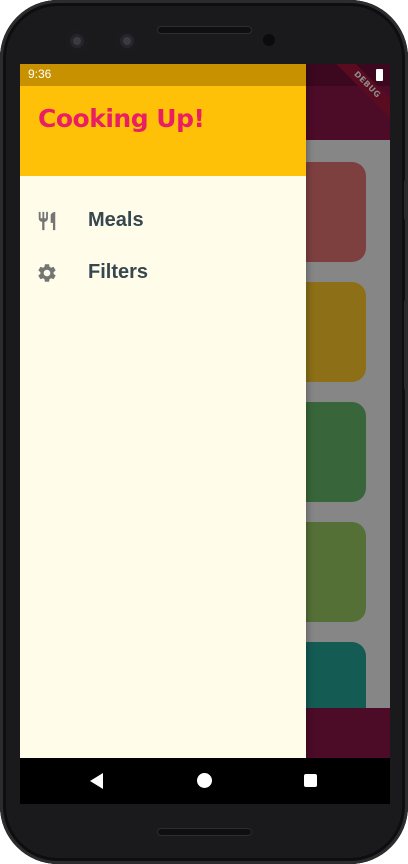 The image size is (408, 864). What do you see at coordinates (118, 272) in the screenshot?
I see `drawer-item-label: Filters` at bounding box center [118, 272].